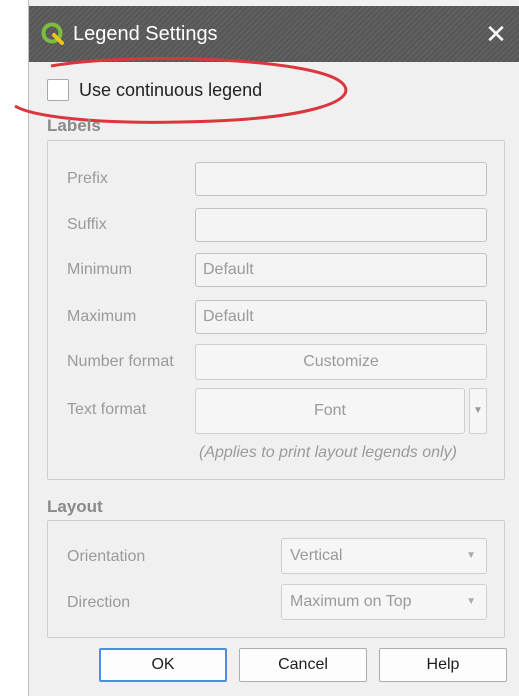 The width and height of the screenshot is (519, 696). What do you see at coordinates (496, 34) in the screenshot?
I see `close-icon: ✕` at bounding box center [496, 34].